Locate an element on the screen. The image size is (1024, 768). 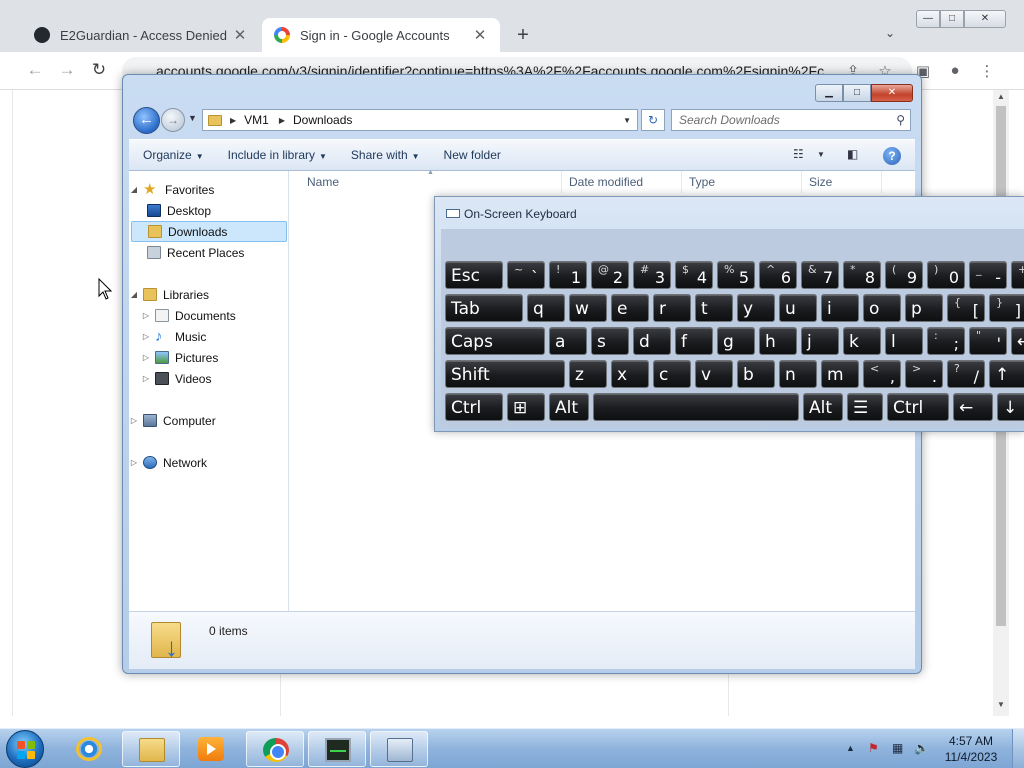
scroll-down-icon: ▼ is located at coordinates (1001, 704).